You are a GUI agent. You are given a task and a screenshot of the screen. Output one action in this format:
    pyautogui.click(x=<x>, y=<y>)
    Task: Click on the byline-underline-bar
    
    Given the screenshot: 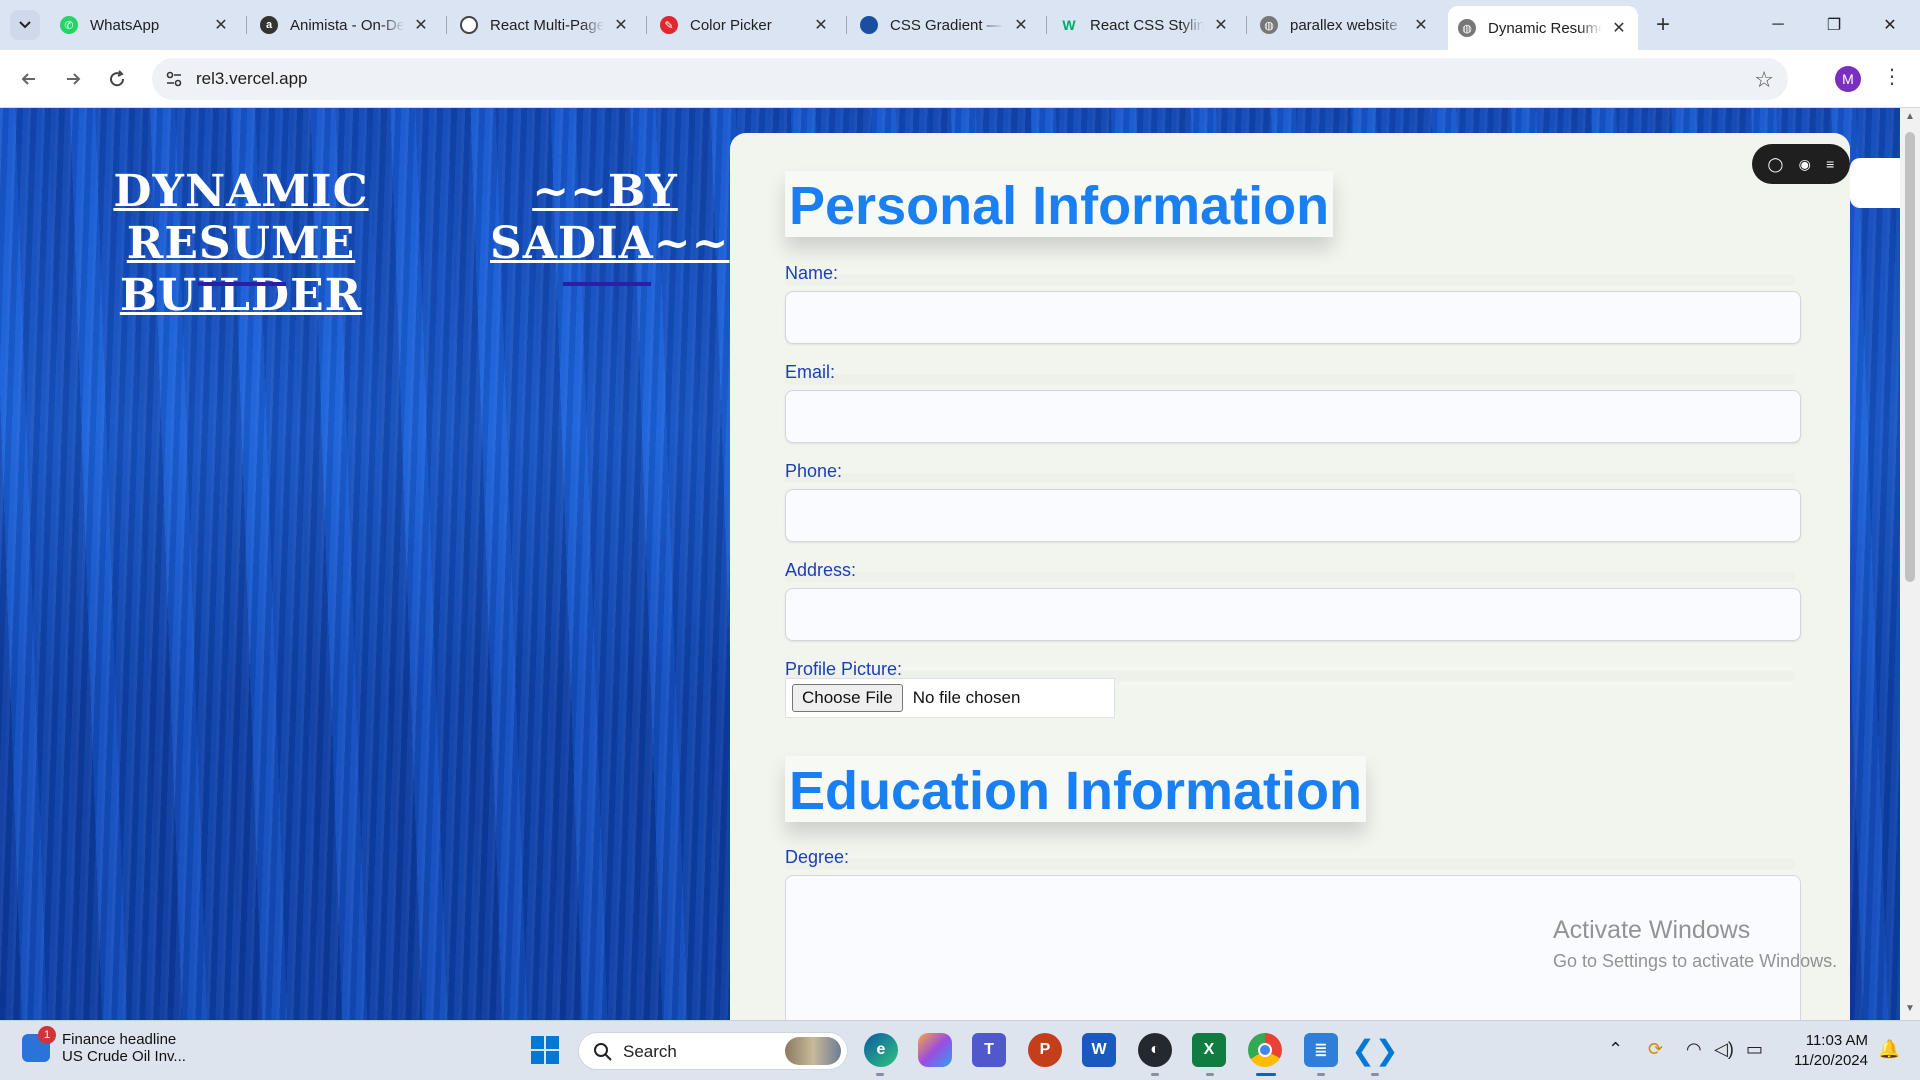 What is the action you would take?
    pyautogui.click(x=607, y=284)
    